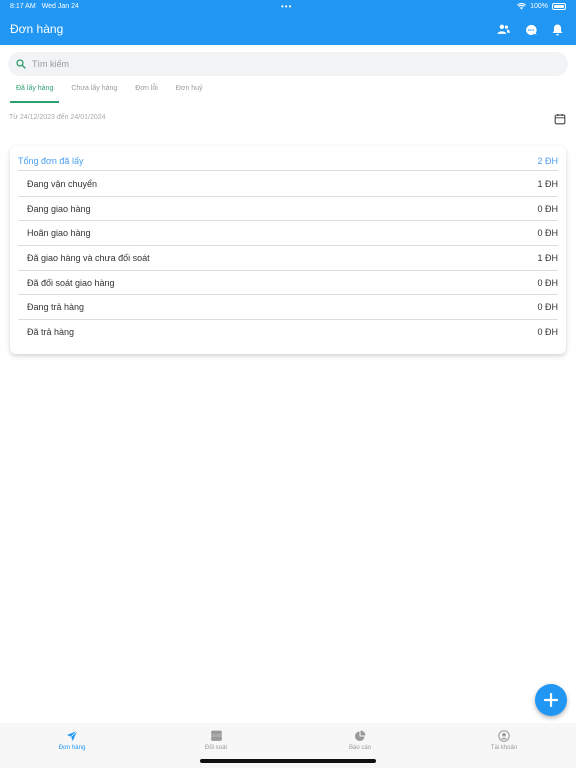  What do you see at coordinates (56, 307) in the screenshot?
I see `row-label: Đang trả hàng` at bounding box center [56, 307].